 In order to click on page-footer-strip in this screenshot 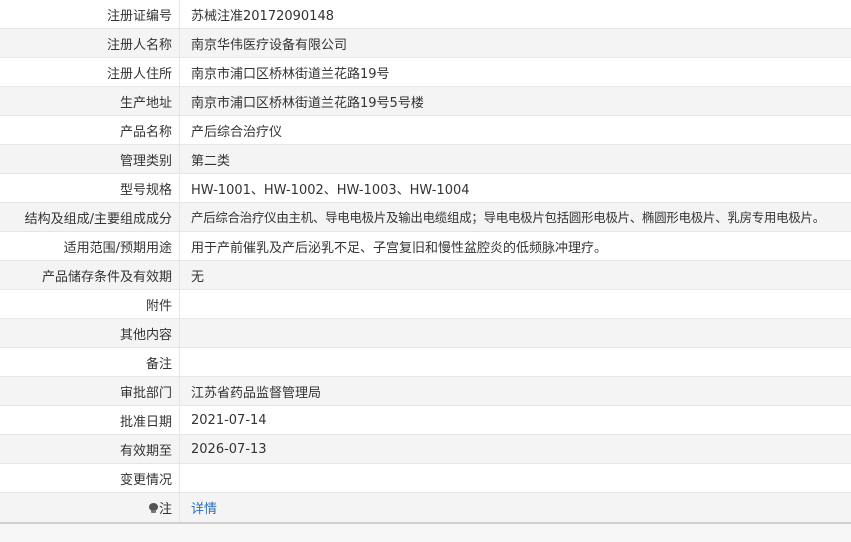, I will do `click(425, 533)`.